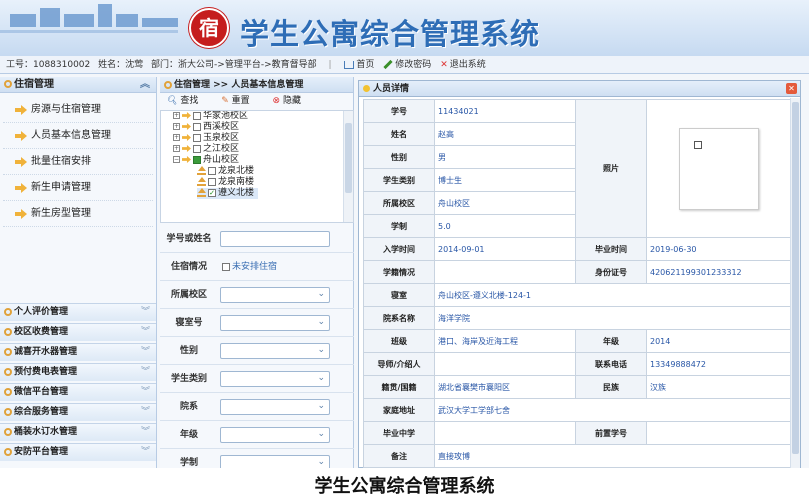 The image size is (809, 504). What do you see at coordinates (275, 323) in the screenshot?
I see `room-select` at bounding box center [275, 323].